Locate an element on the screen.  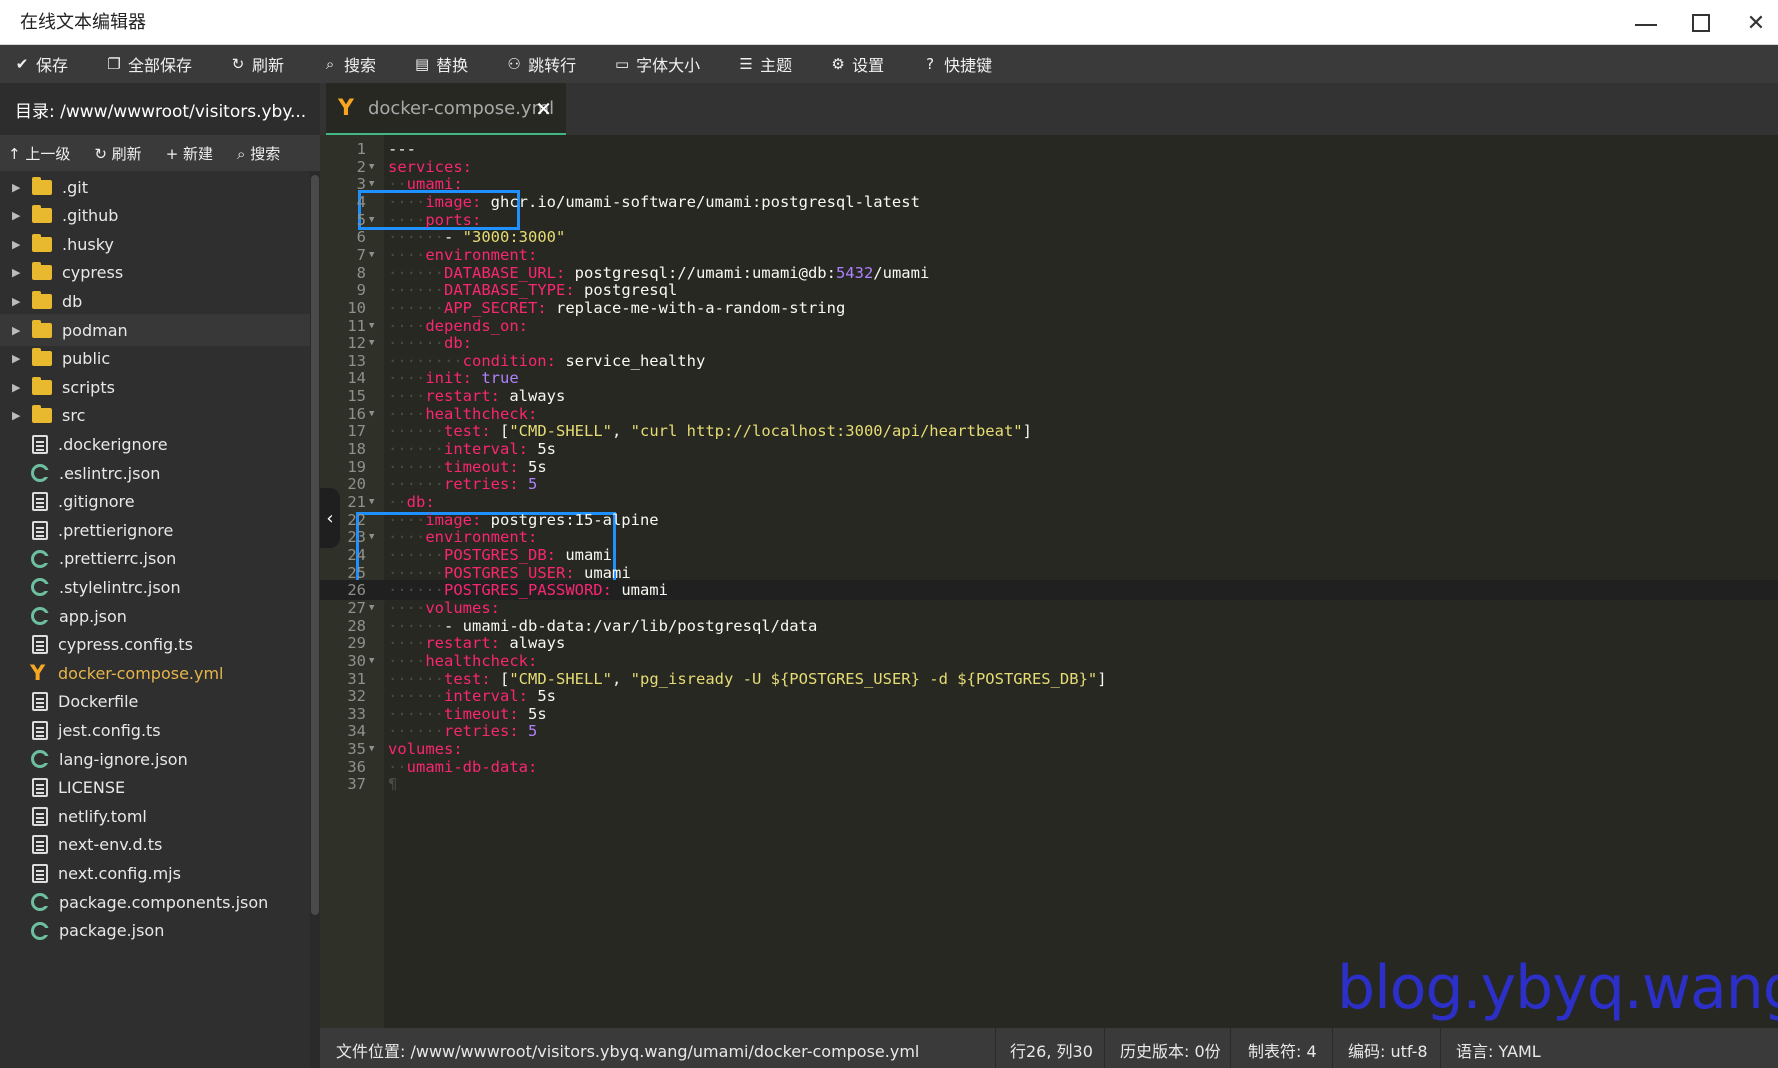
tree-tool-button: ↻ 刷新 is located at coordinates (117, 153).